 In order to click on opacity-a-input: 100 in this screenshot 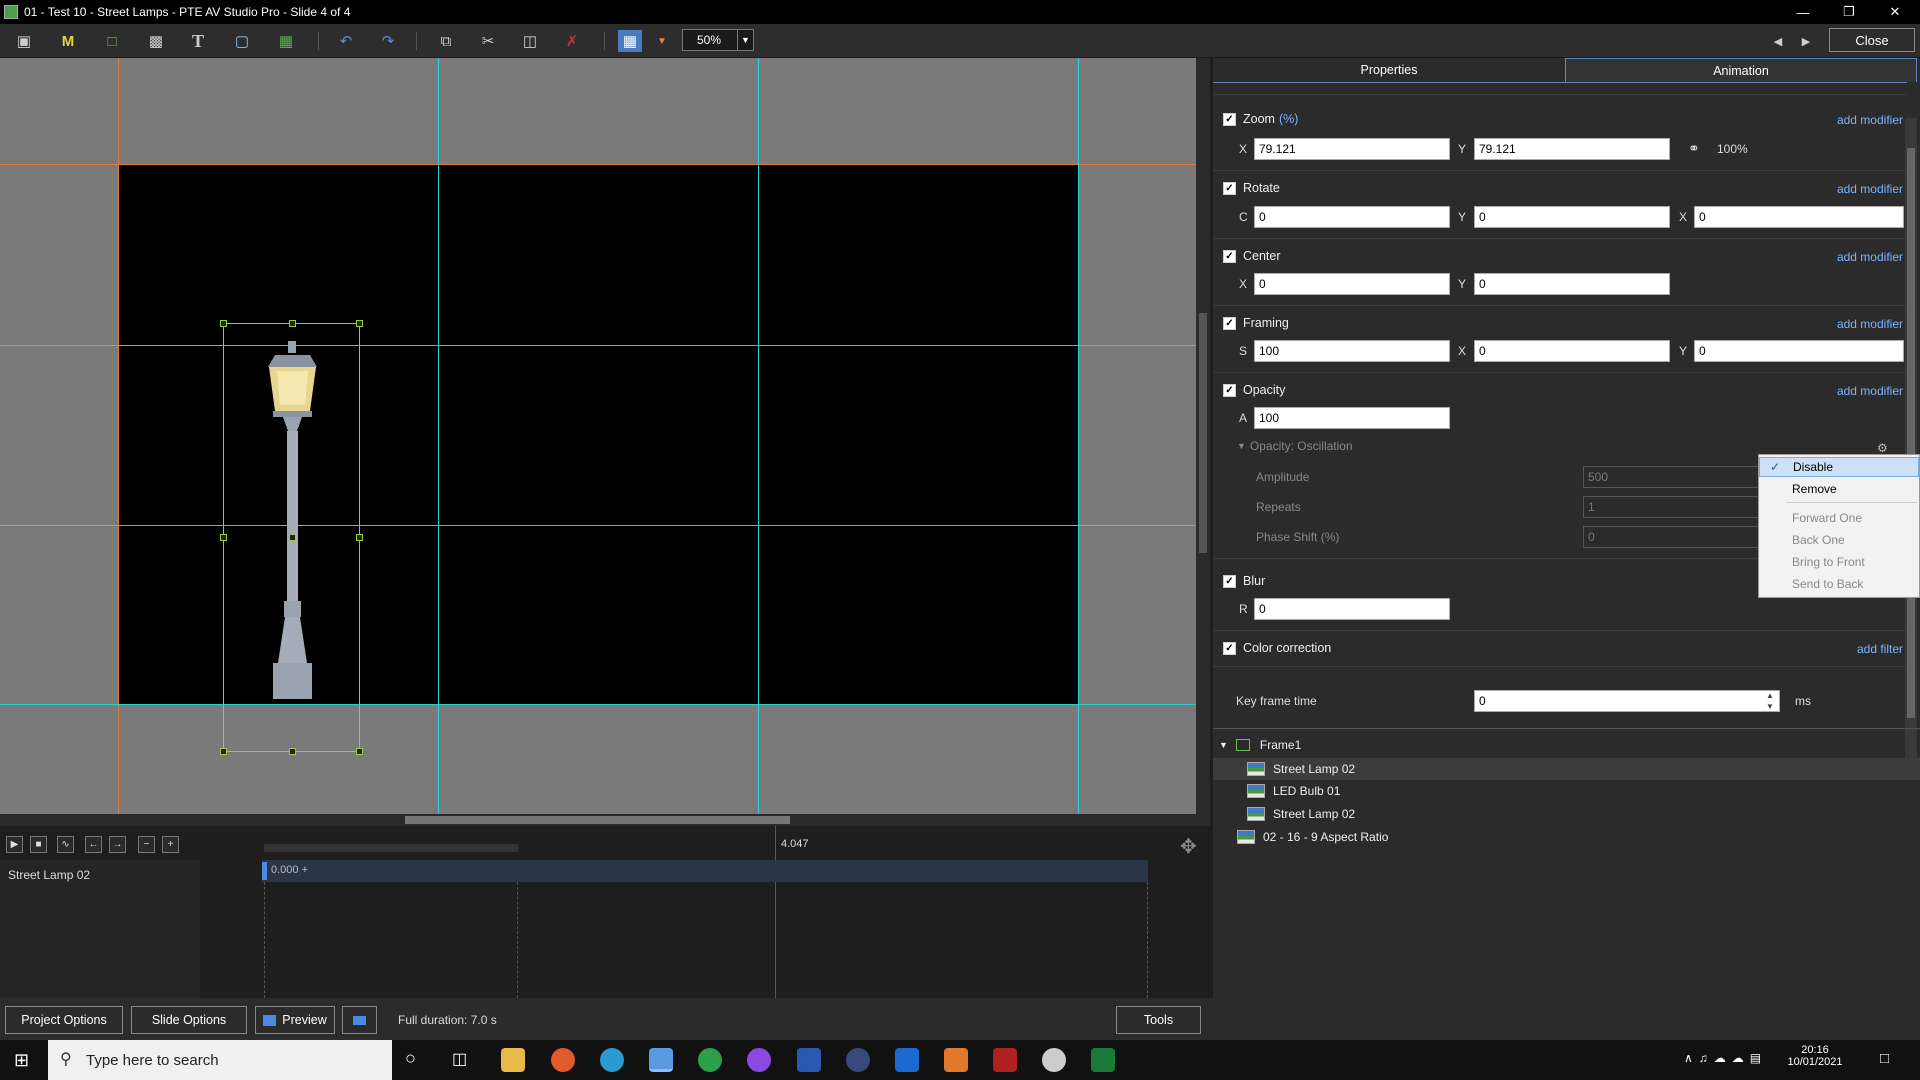, I will do `click(1352, 418)`.